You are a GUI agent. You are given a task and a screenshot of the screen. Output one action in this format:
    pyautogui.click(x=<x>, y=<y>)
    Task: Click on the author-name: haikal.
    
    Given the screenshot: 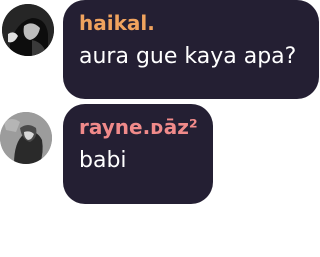 What is the action you would take?
    pyautogui.click(x=190, y=23)
    